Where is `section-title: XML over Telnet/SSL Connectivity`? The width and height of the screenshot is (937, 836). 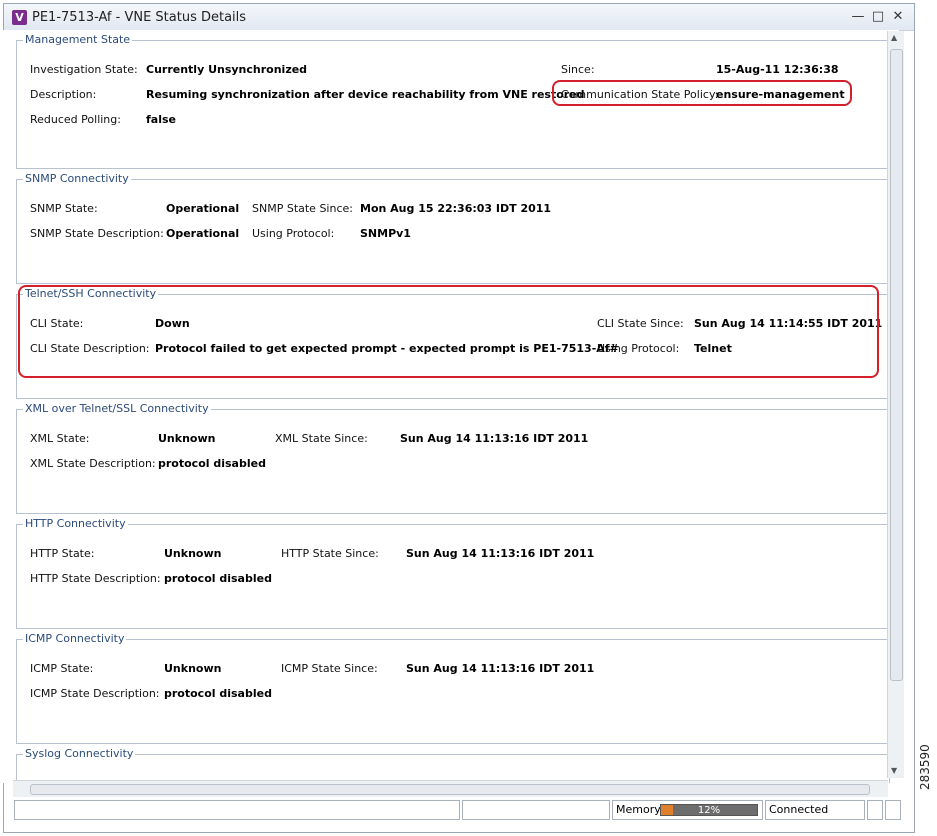
section-title: XML over Telnet/SSL Connectivity is located at coordinates (117, 408).